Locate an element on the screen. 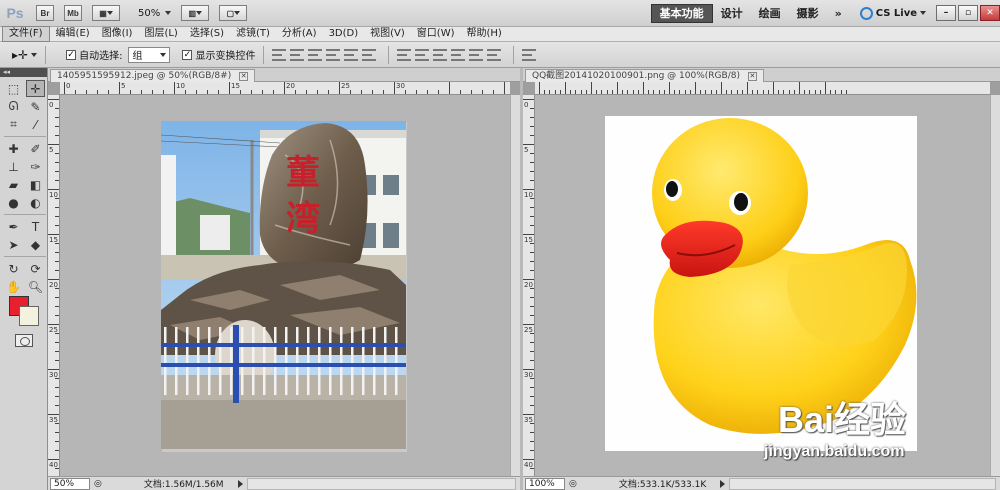  auto-select-target-select: 组 is located at coordinates (149, 54).